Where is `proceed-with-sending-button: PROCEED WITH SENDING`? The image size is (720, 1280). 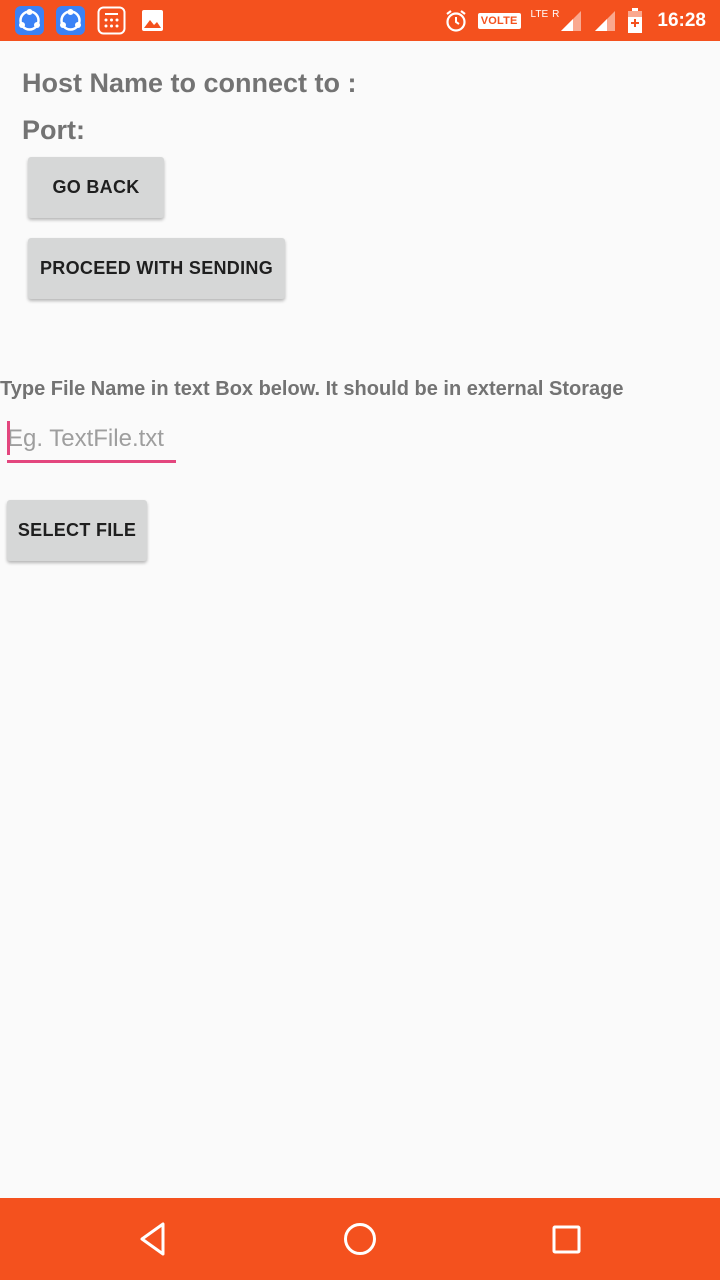 proceed-with-sending-button: PROCEED WITH SENDING is located at coordinates (156, 268).